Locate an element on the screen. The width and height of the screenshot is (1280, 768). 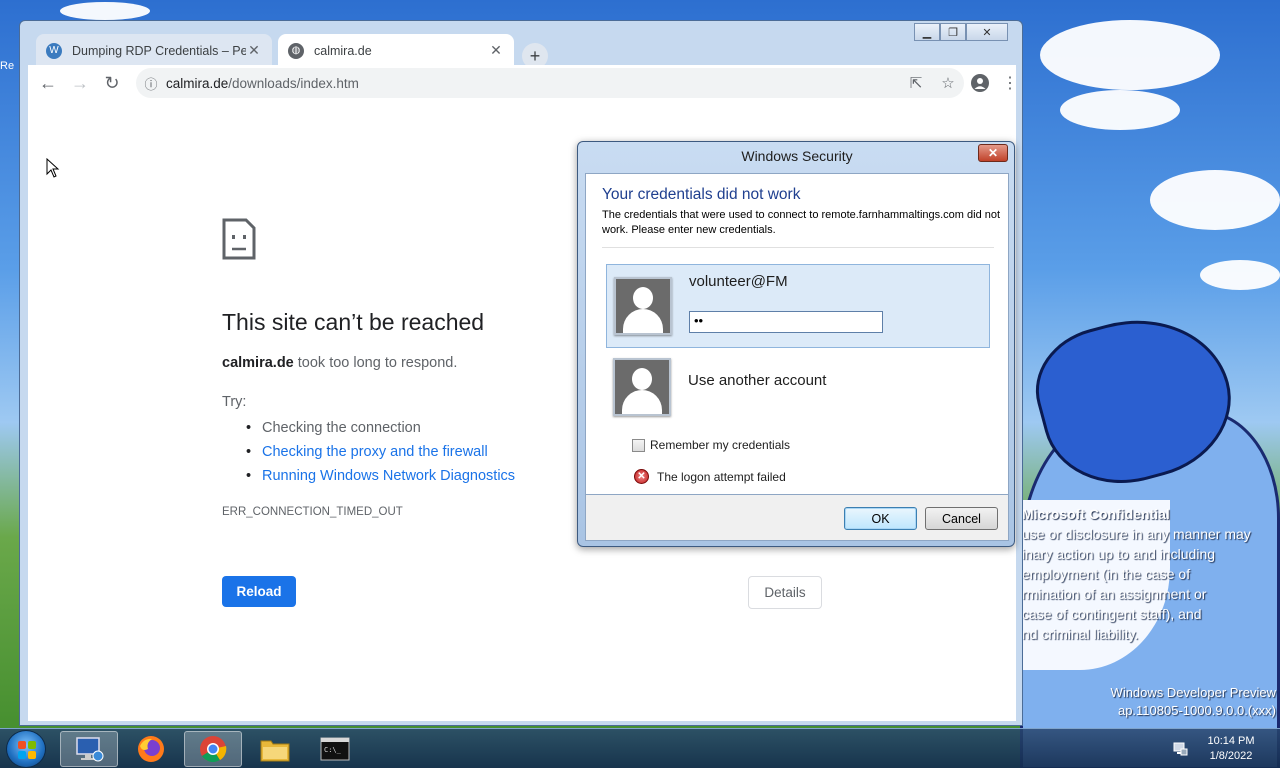
logon-error-text: The logon attempt failed is located at coordinates (721, 476).